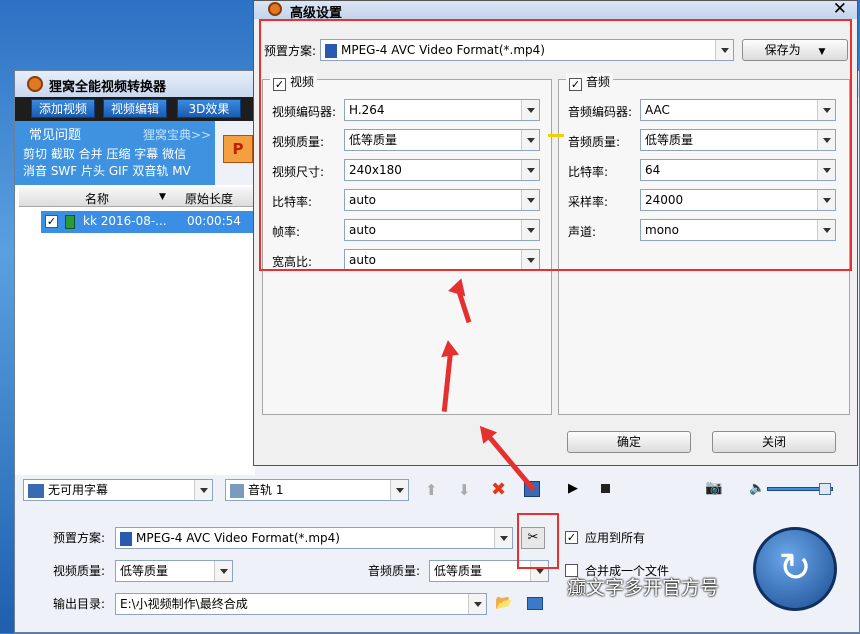 The width and height of the screenshot is (860, 634). What do you see at coordinates (615, 538) in the screenshot?
I see `apply-all-label: 应用到所有` at bounding box center [615, 538].